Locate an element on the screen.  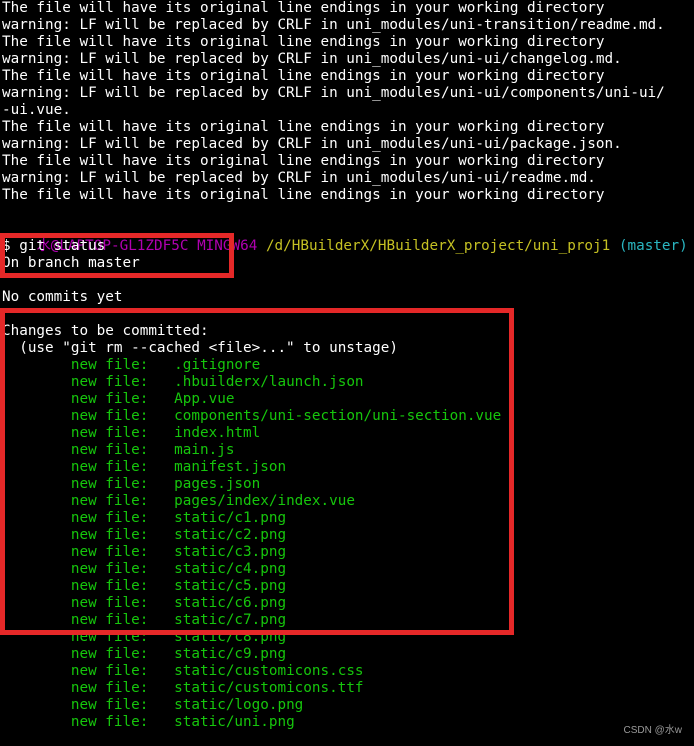
output-line: -ui.vue. is located at coordinates (36, 110).